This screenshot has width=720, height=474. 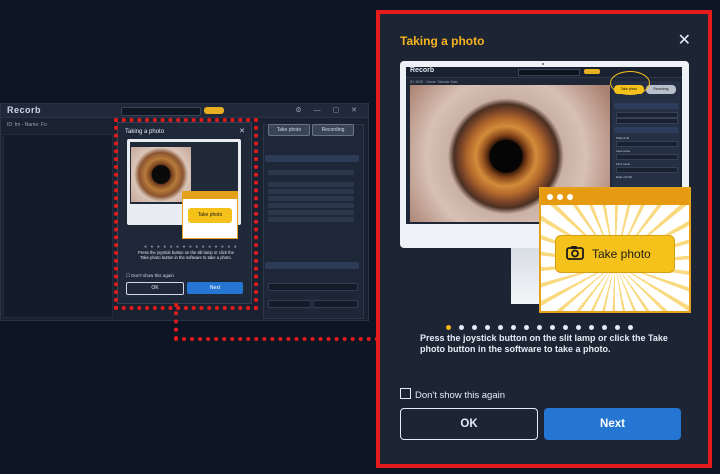 What do you see at coordinates (469, 424) in the screenshot?
I see `ok-button: OK` at bounding box center [469, 424].